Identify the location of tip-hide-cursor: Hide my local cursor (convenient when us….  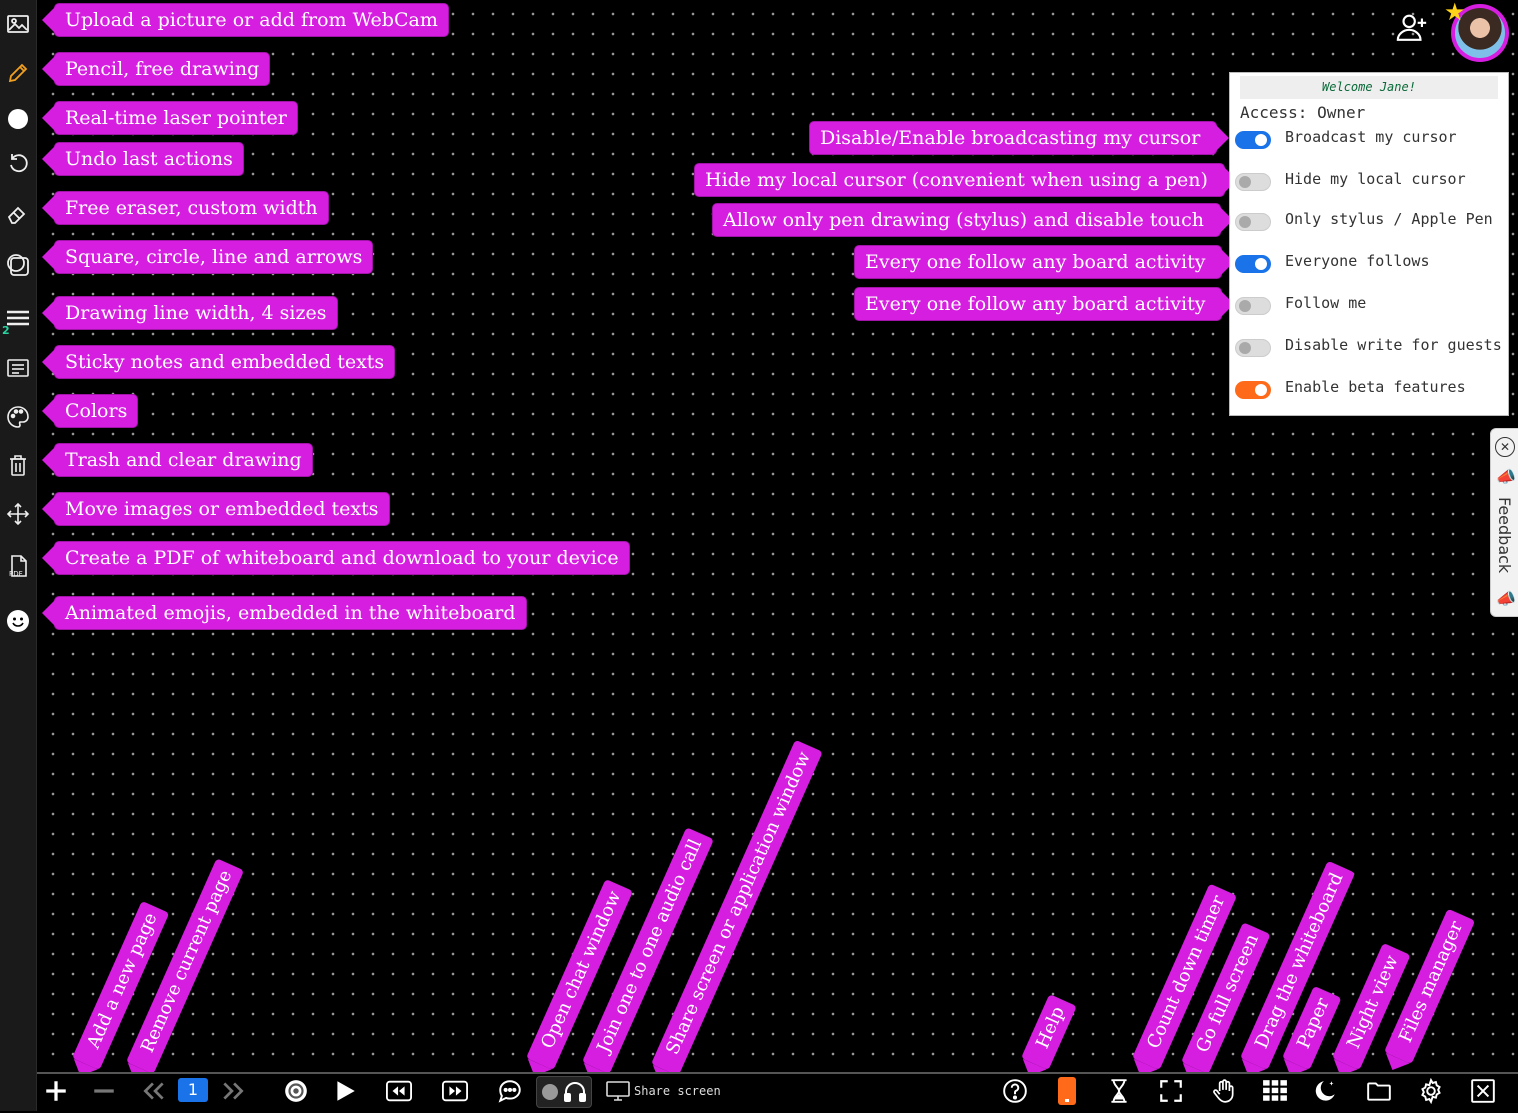
(966, 180).